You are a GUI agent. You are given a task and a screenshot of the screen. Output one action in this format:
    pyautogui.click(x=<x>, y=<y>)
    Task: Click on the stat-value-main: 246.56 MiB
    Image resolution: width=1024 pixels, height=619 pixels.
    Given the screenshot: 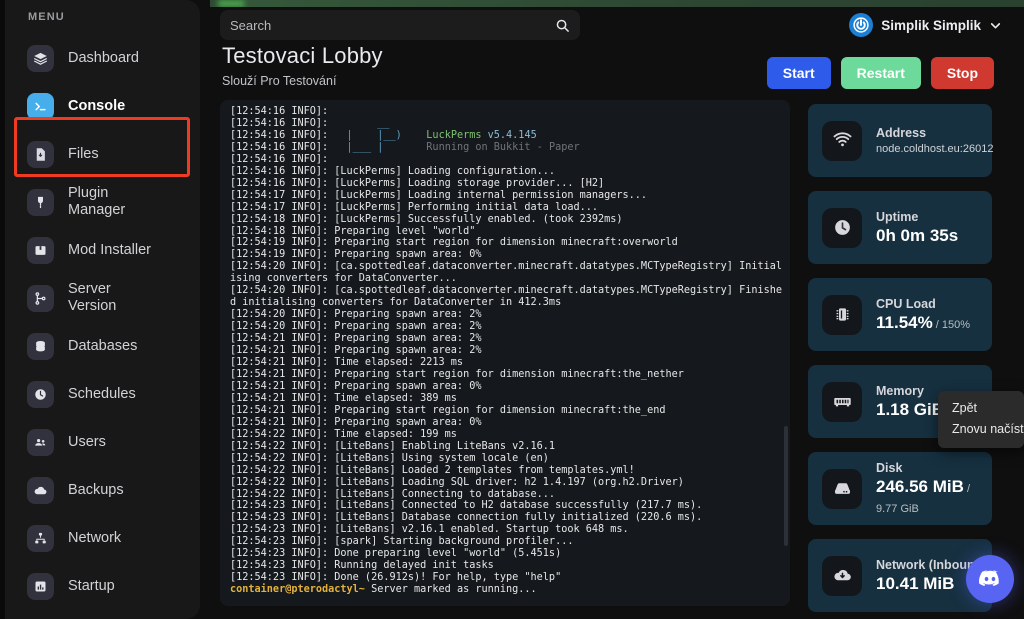 What is the action you would take?
    pyautogui.click(x=920, y=486)
    